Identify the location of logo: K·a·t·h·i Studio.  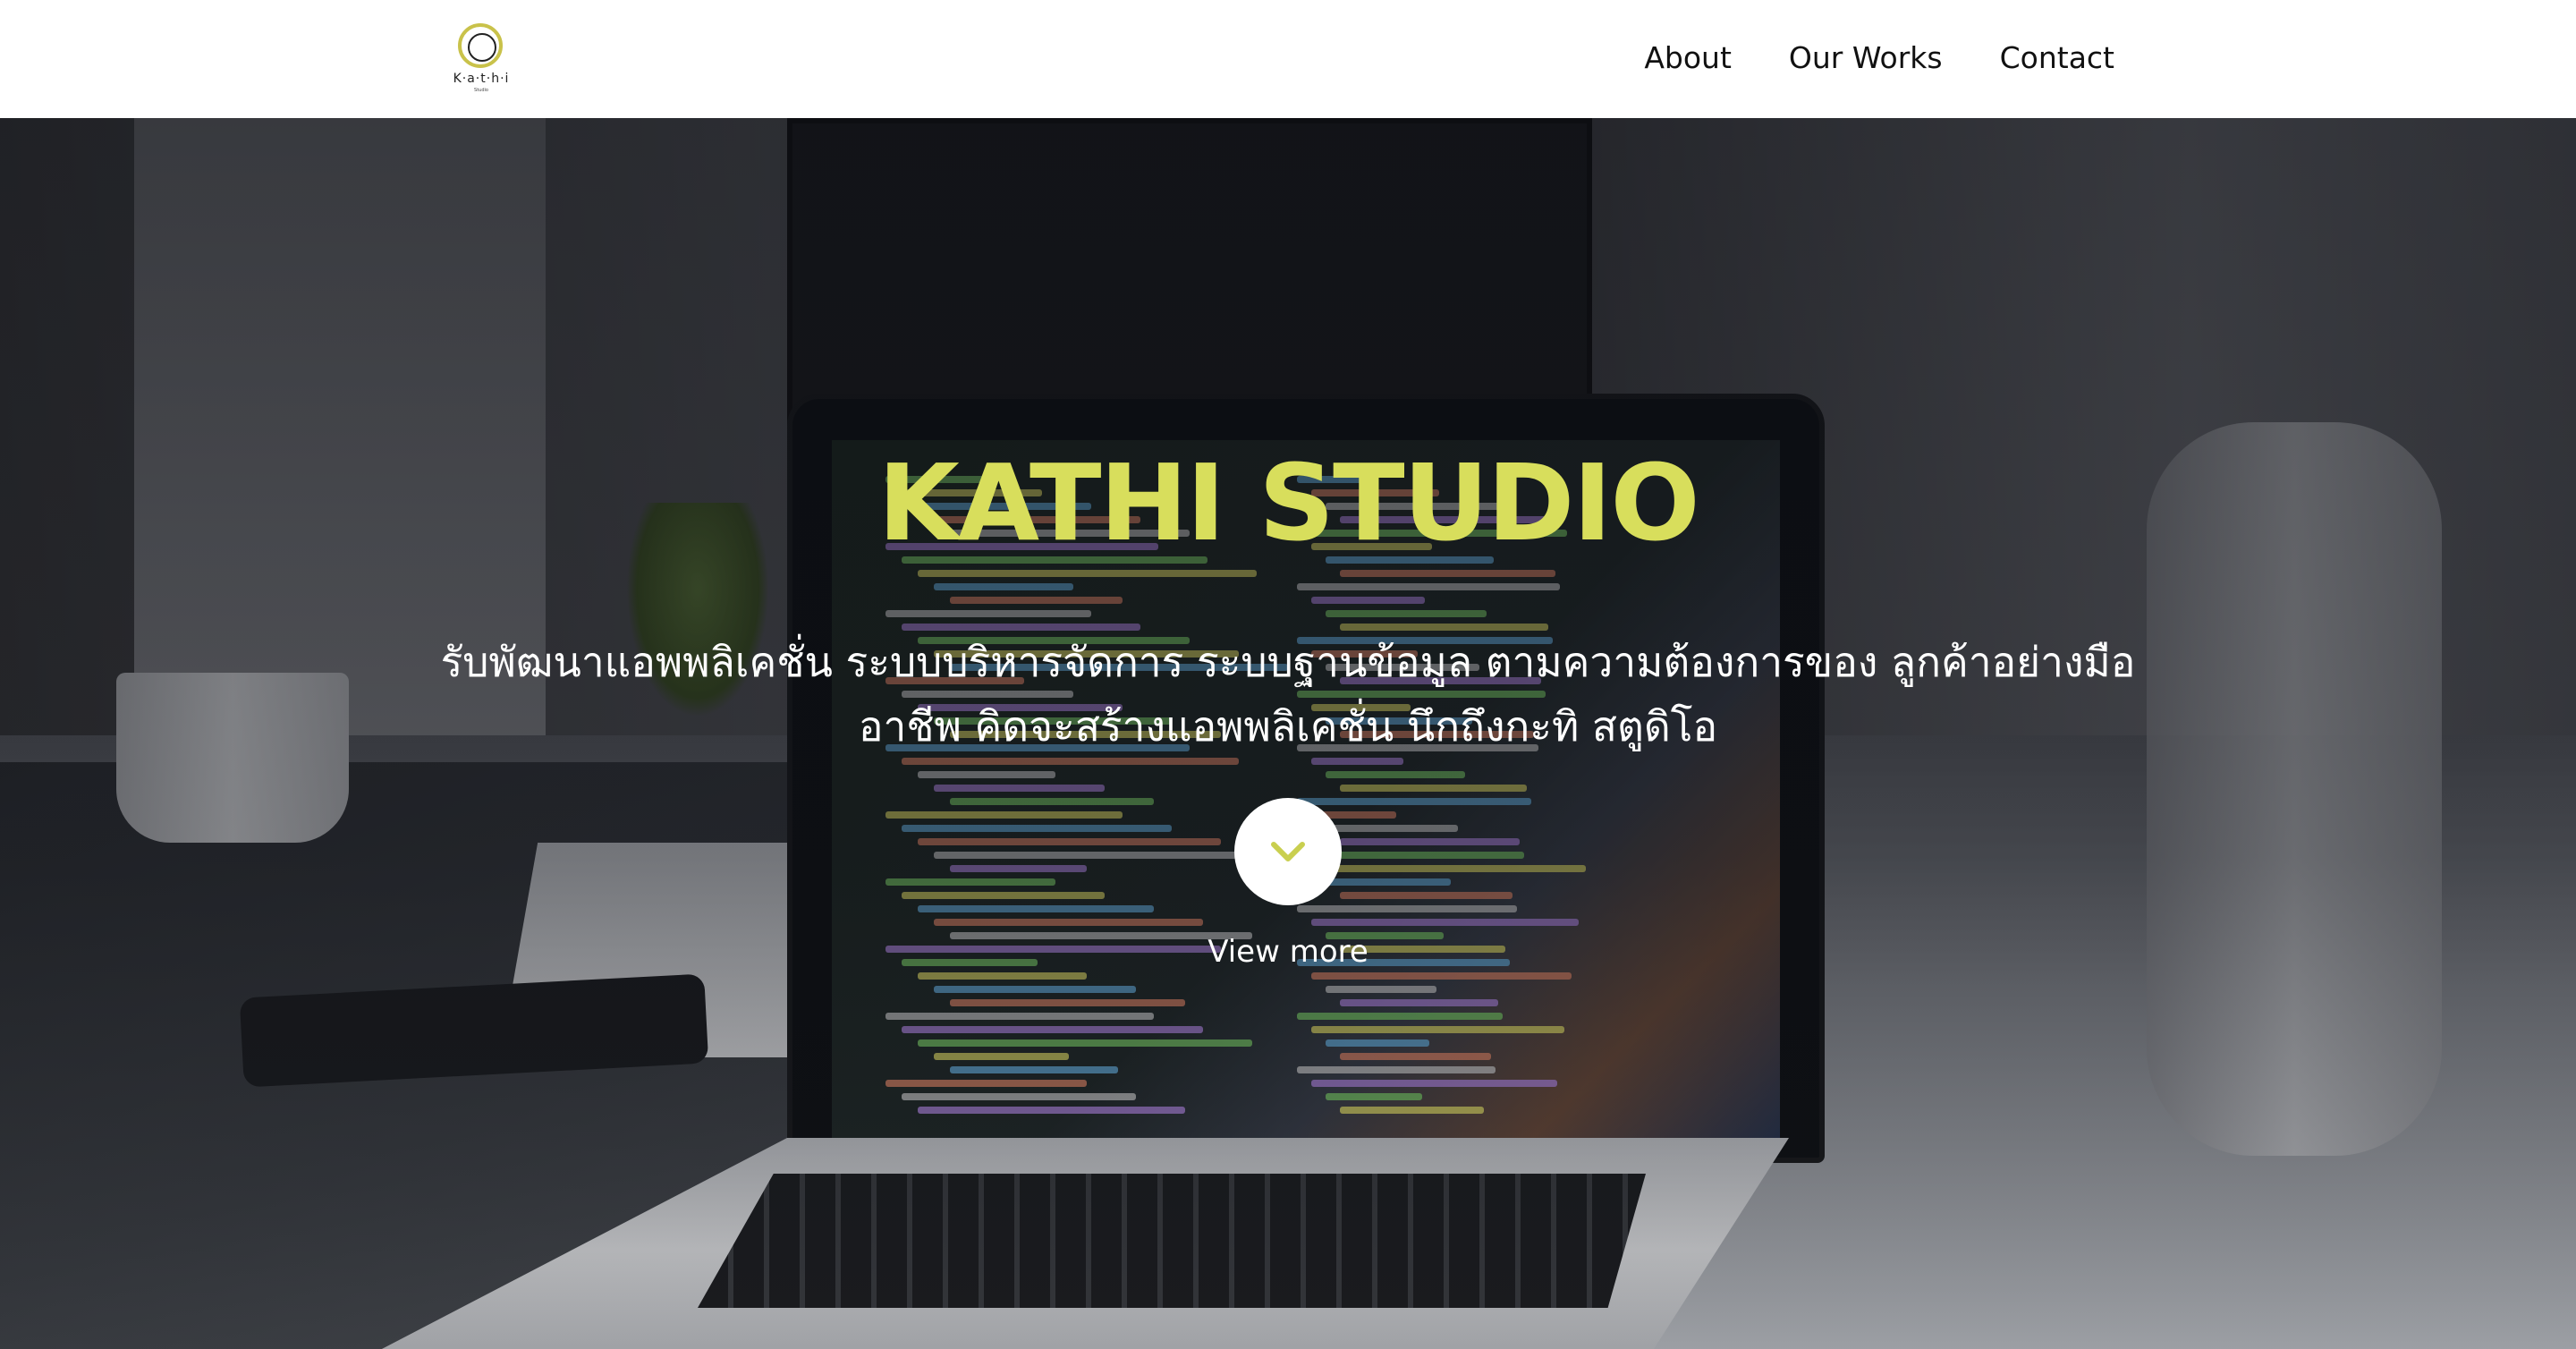
(481, 58).